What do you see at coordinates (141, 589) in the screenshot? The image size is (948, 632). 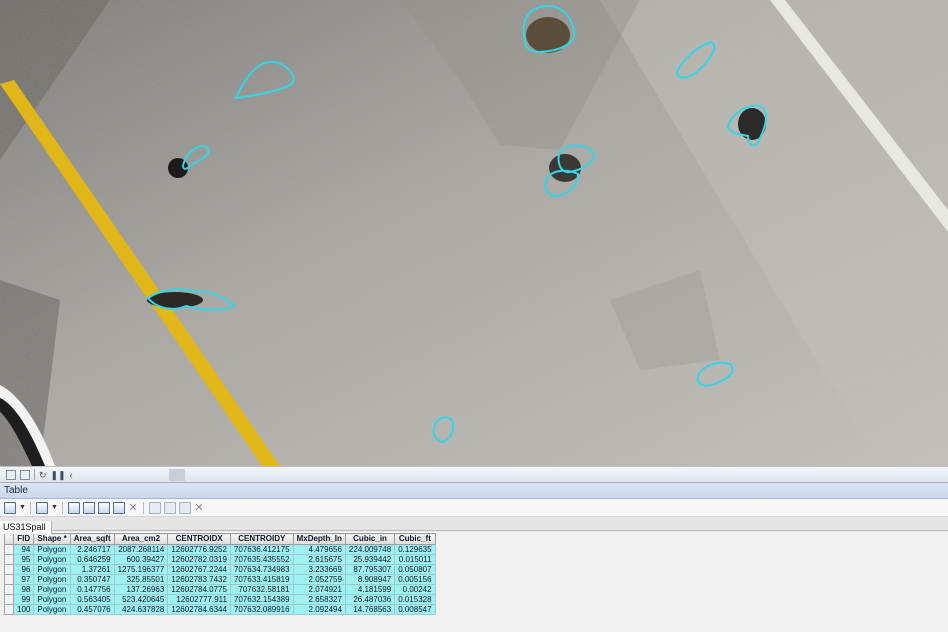 I see `table-cell: 137.26963` at bounding box center [141, 589].